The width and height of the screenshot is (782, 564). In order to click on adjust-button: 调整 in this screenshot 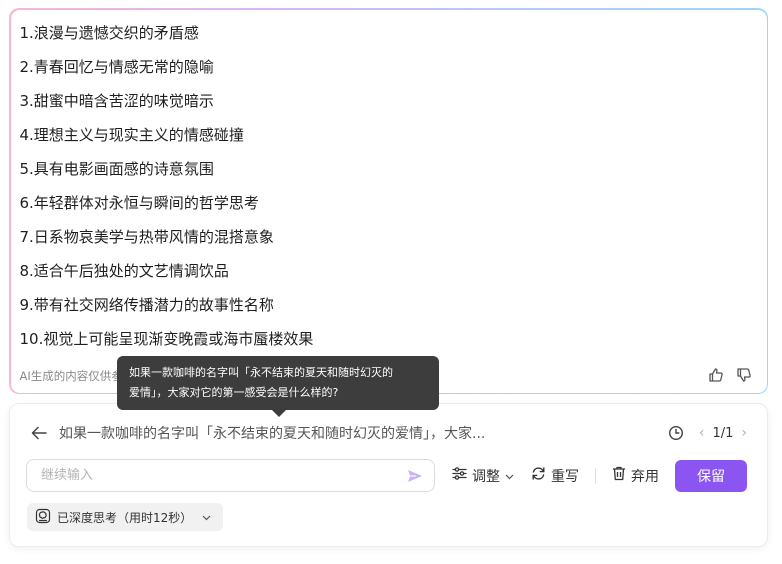, I will do `click(483, 476)`.